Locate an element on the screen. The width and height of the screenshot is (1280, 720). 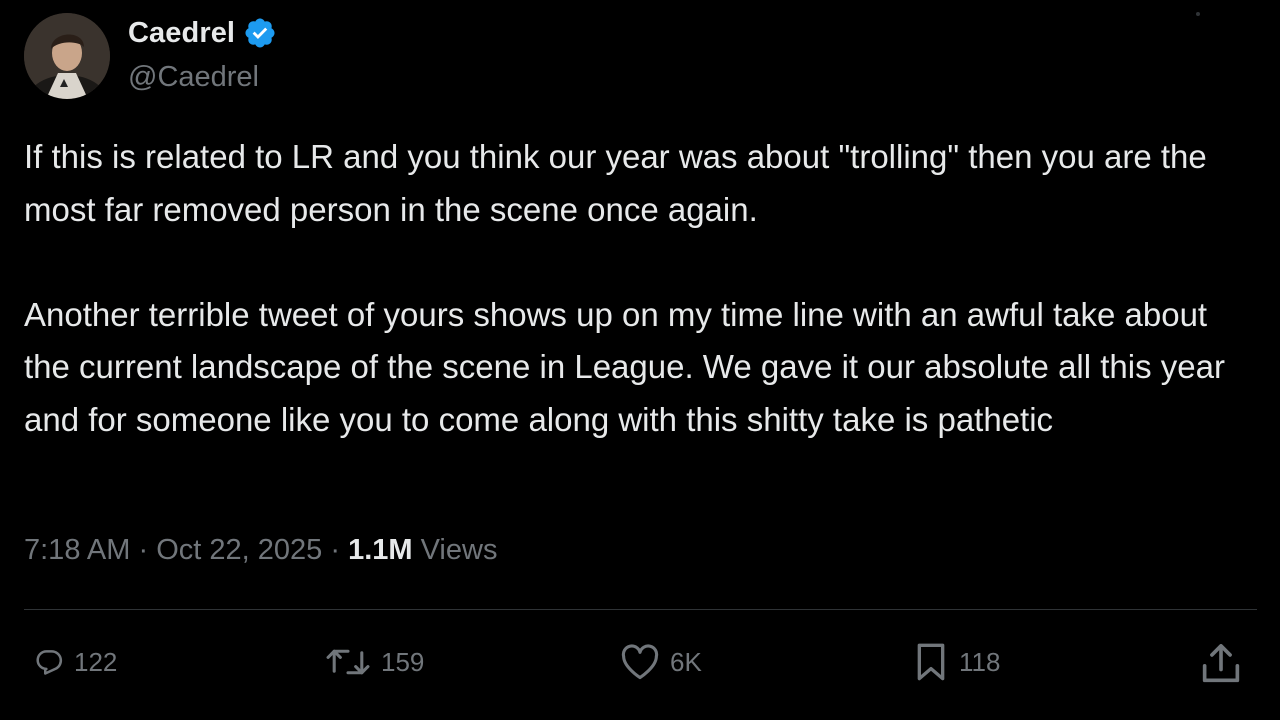
repost-icon is located at coordinates (348, 662).